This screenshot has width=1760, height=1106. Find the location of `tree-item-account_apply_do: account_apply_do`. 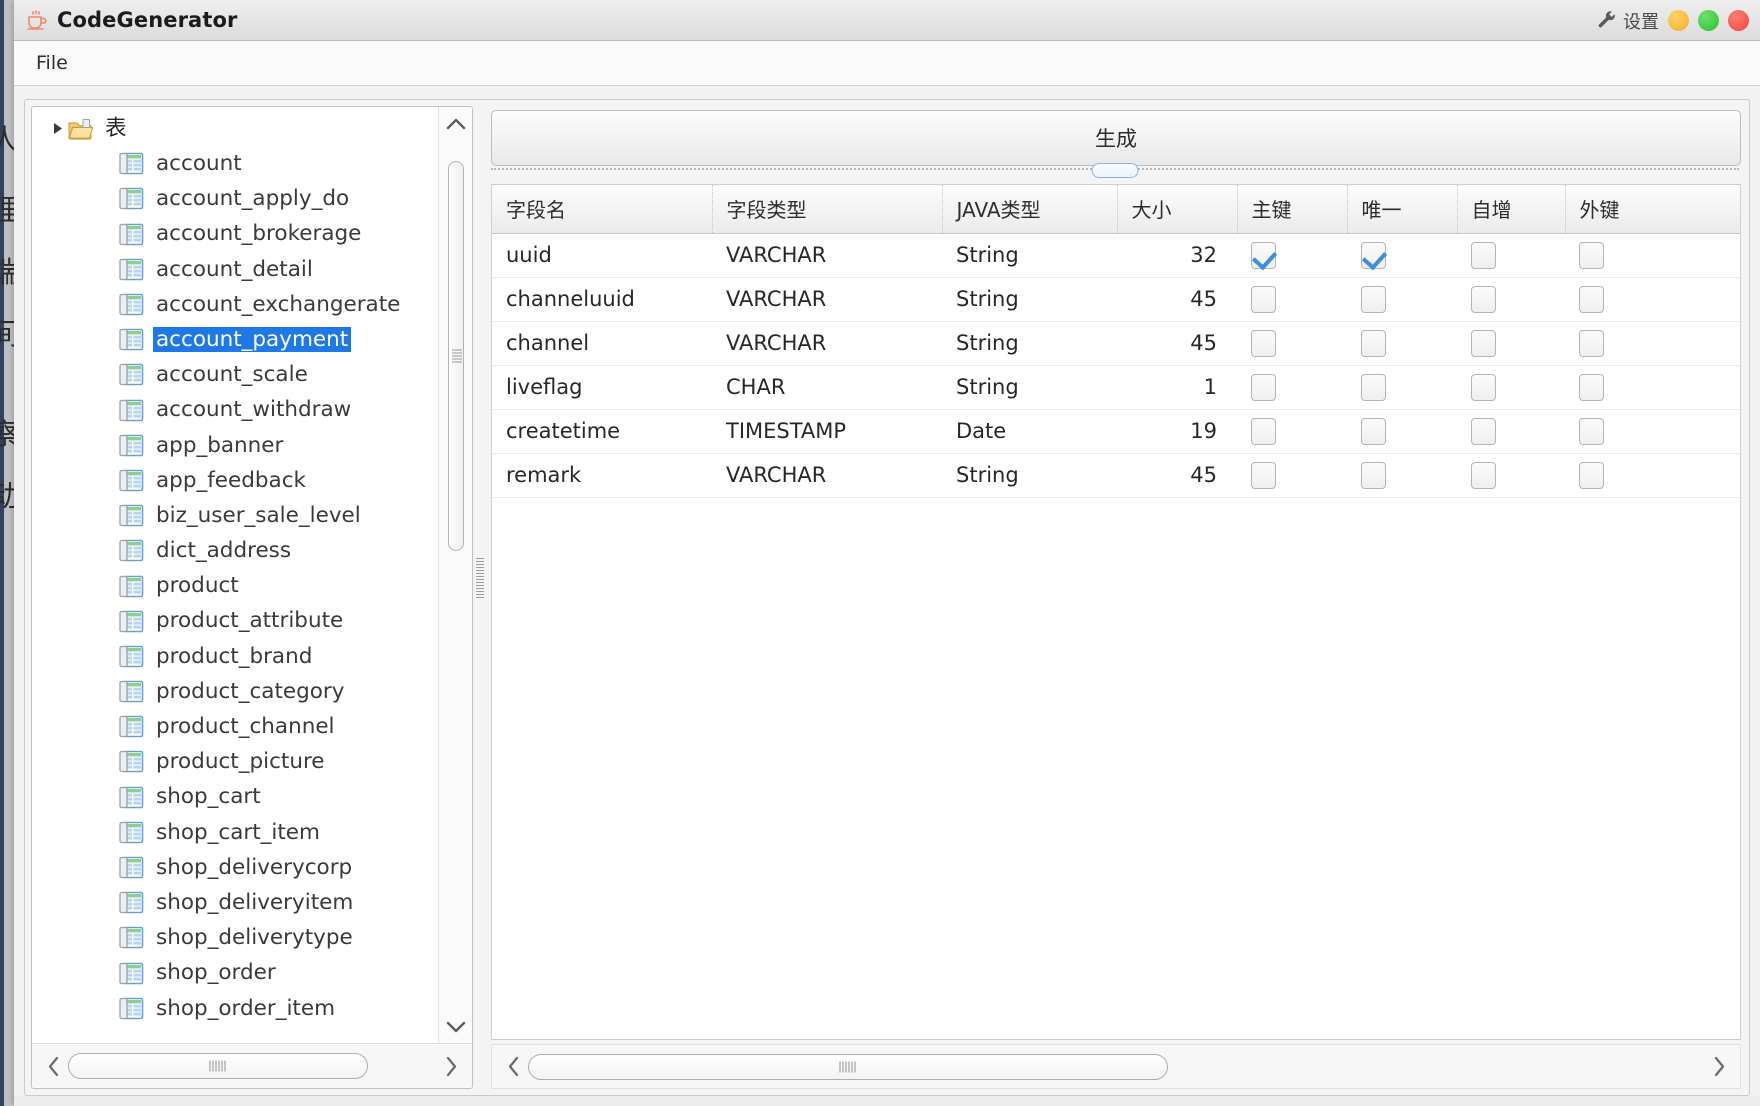

tree-item-account_apply_do: account_apply_do is located at coordinates (235, 198).